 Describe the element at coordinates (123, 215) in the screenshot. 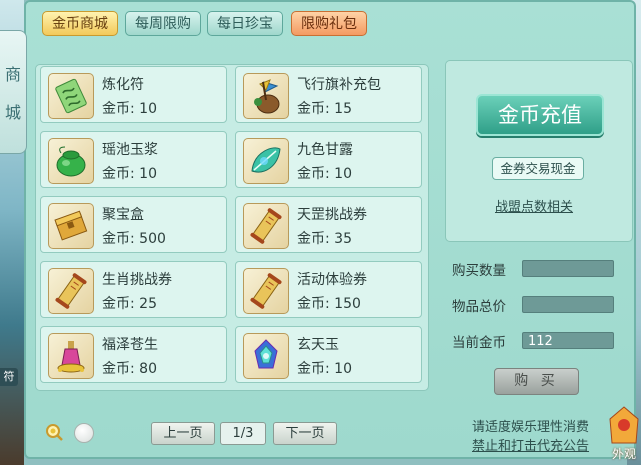

I see `item-name: 聚宝盒` at that location.